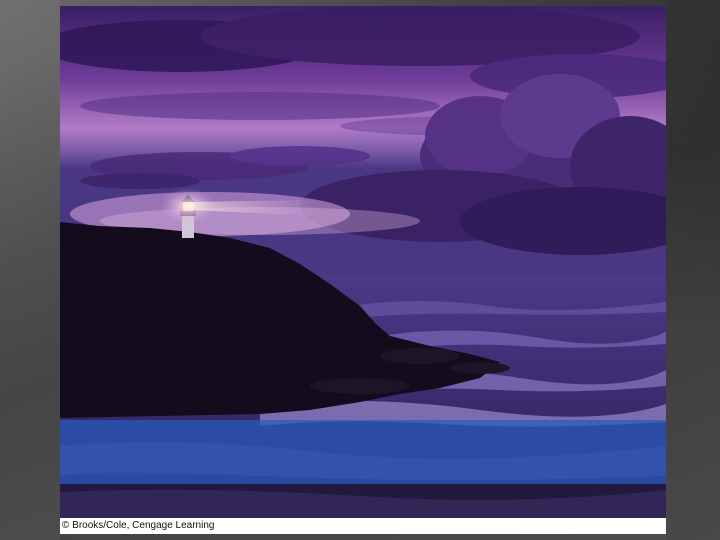  I want to click on background-facet-left, so click(30, 270).